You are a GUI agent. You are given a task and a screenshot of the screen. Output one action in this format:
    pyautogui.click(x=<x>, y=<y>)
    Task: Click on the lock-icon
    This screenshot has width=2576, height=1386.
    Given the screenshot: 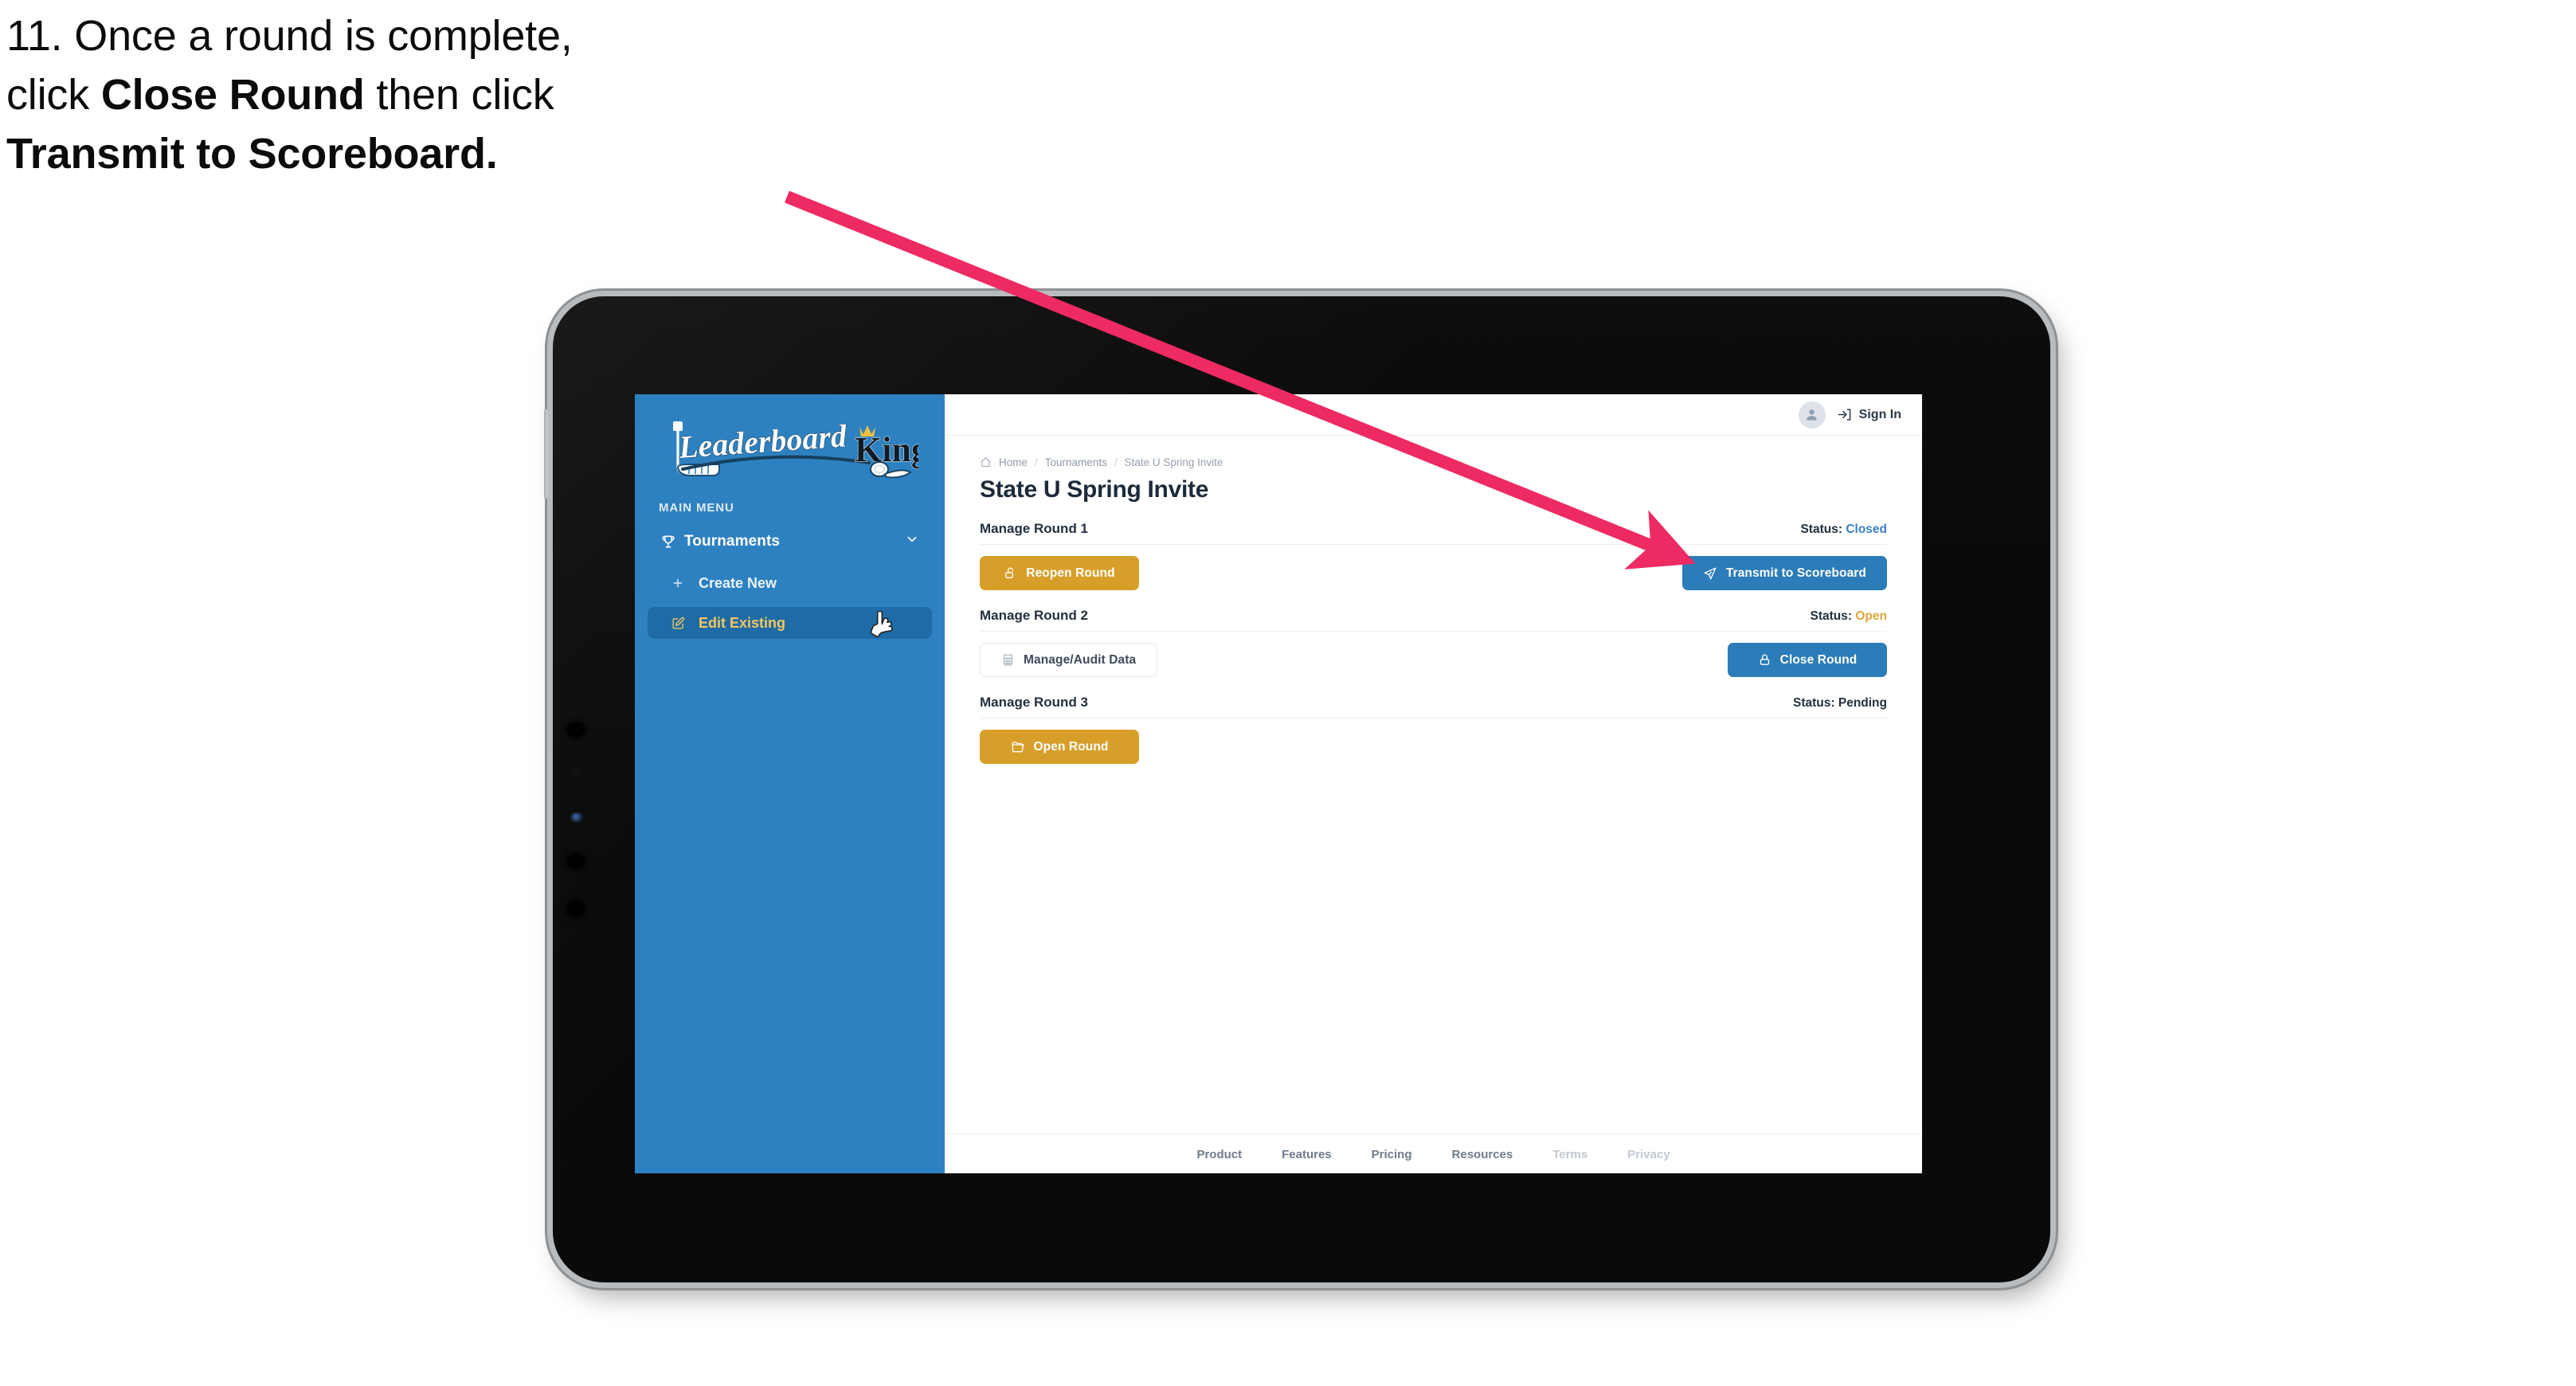 What is the action you would take?
    pyautogui.click(x=1764, y=659)
    